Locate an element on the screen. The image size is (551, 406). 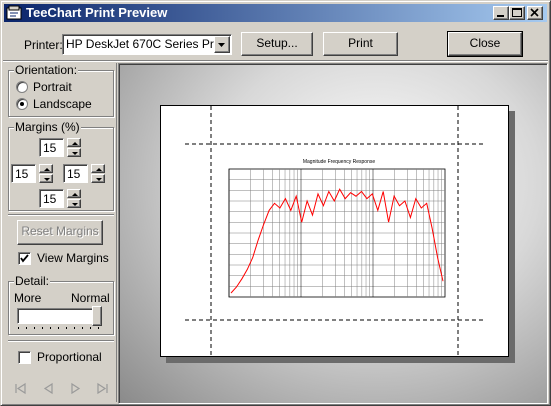
right-margin-up is located at coordinates (98, 168).